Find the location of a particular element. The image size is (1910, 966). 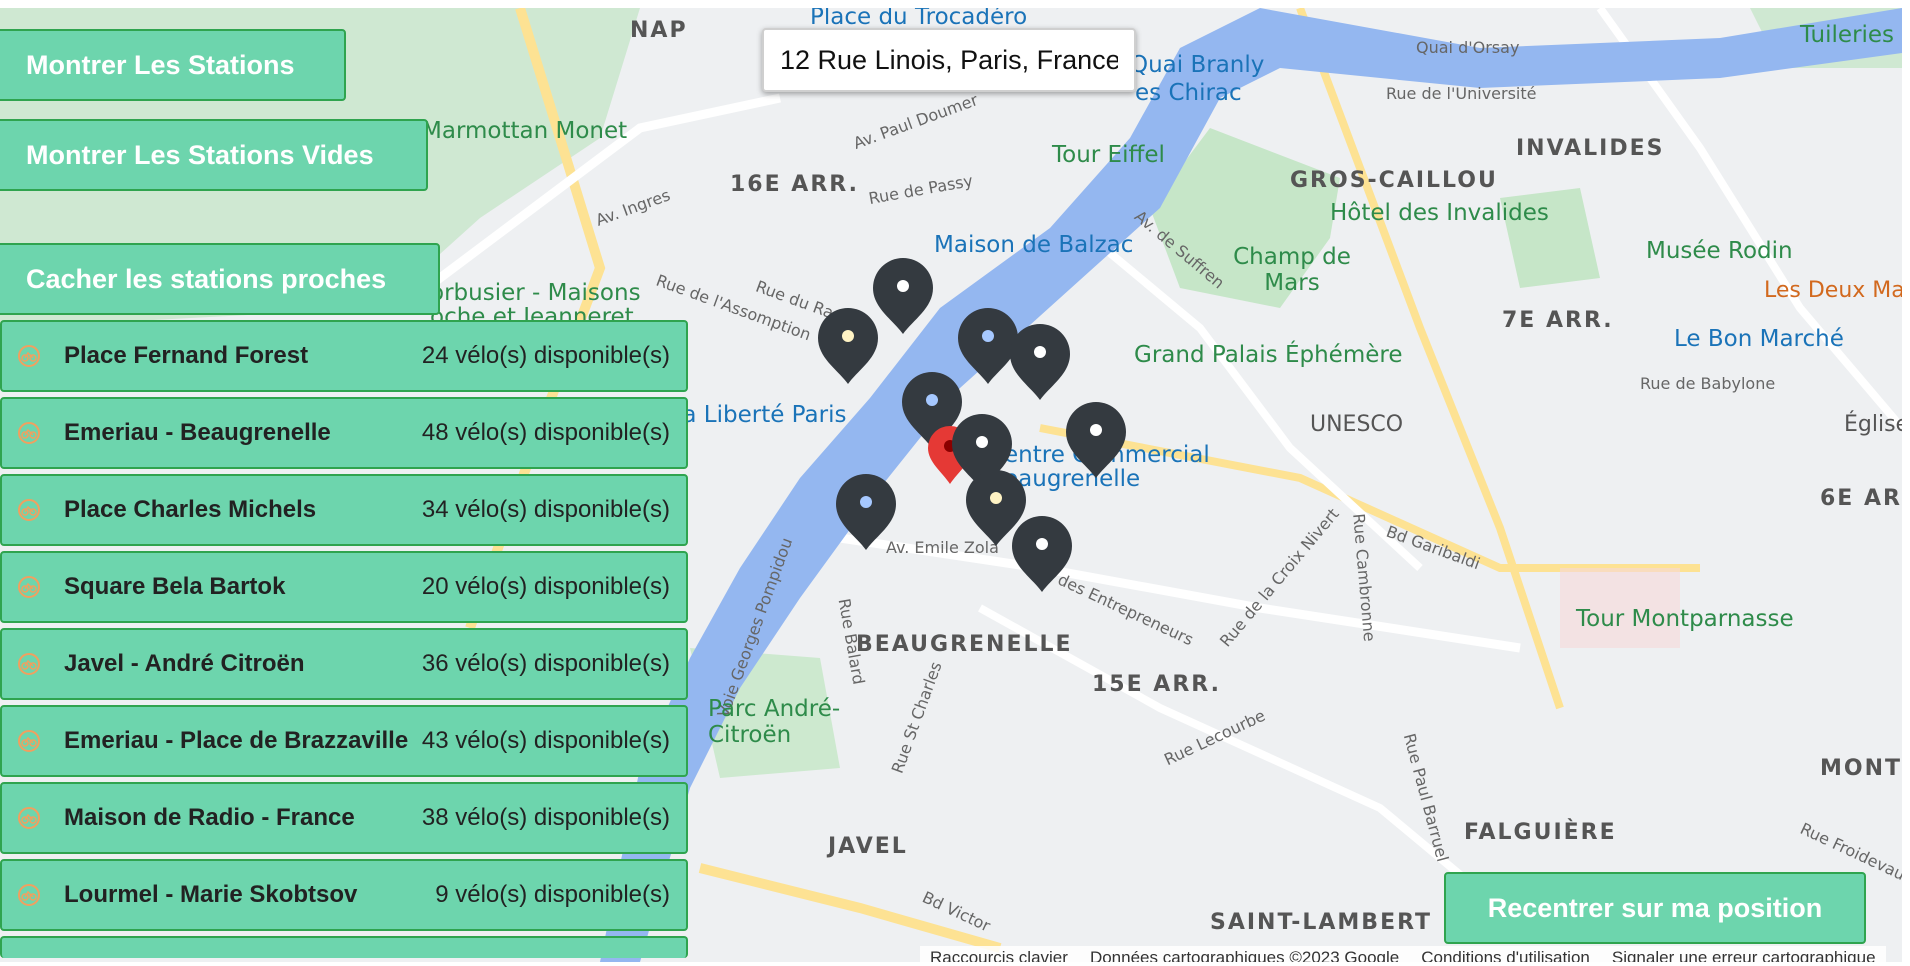

station-bike-count: 24 vélo(s) disponible(s) is located at coordinates (545, 355).